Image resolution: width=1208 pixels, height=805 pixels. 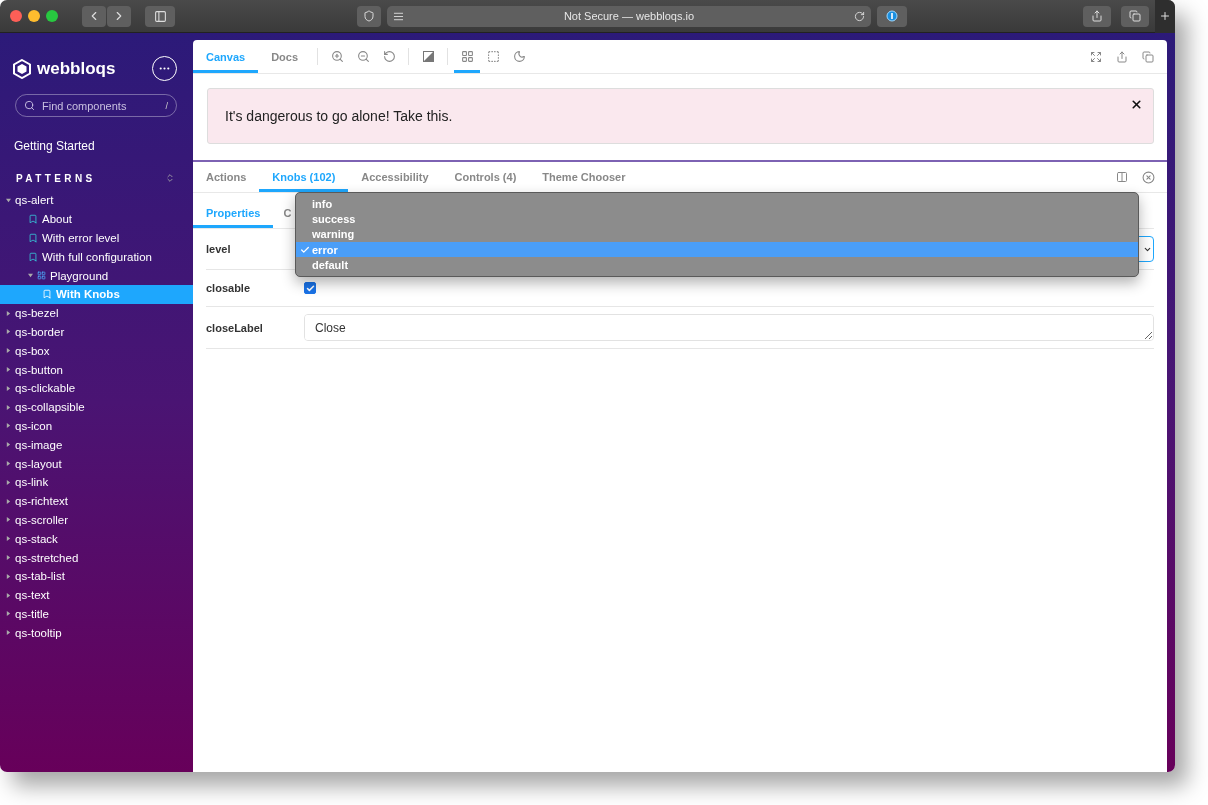 What do you see at coordinates (96, 275) in the screenshot?
I see `tree-item: Playground` at bounding box center [96, 275].